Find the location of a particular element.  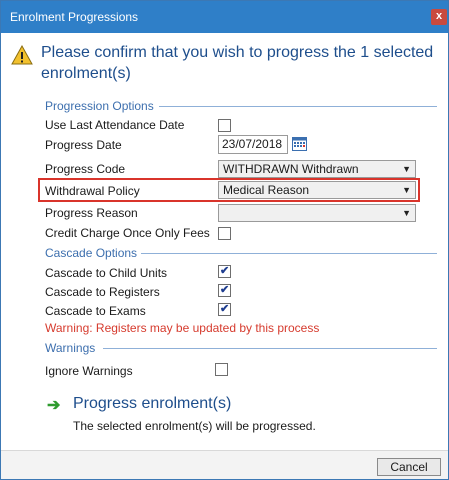

progress-code-select: WITHDRAWN Withdrawn ▼ is located at coordinates (317, 169).